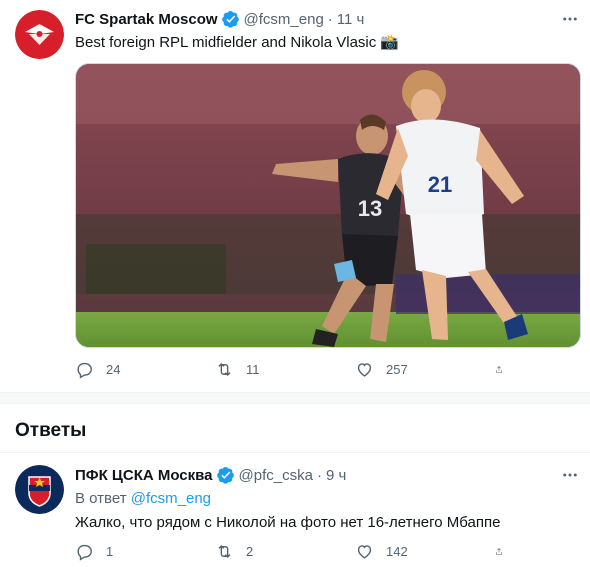 The image size is (590, 567). I want to click on reply-prefix: В ответ, so click(101, 498).